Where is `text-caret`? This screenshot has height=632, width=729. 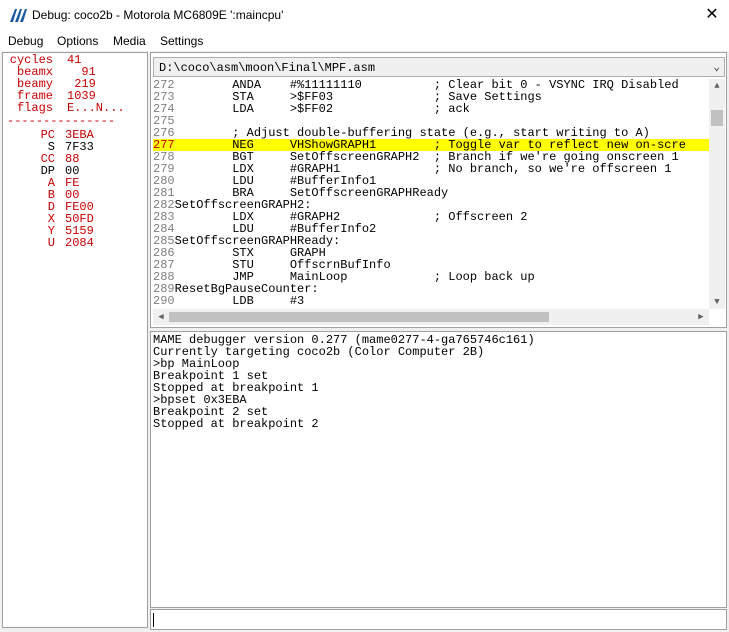
text-caret is located at coordinates (153, 620).